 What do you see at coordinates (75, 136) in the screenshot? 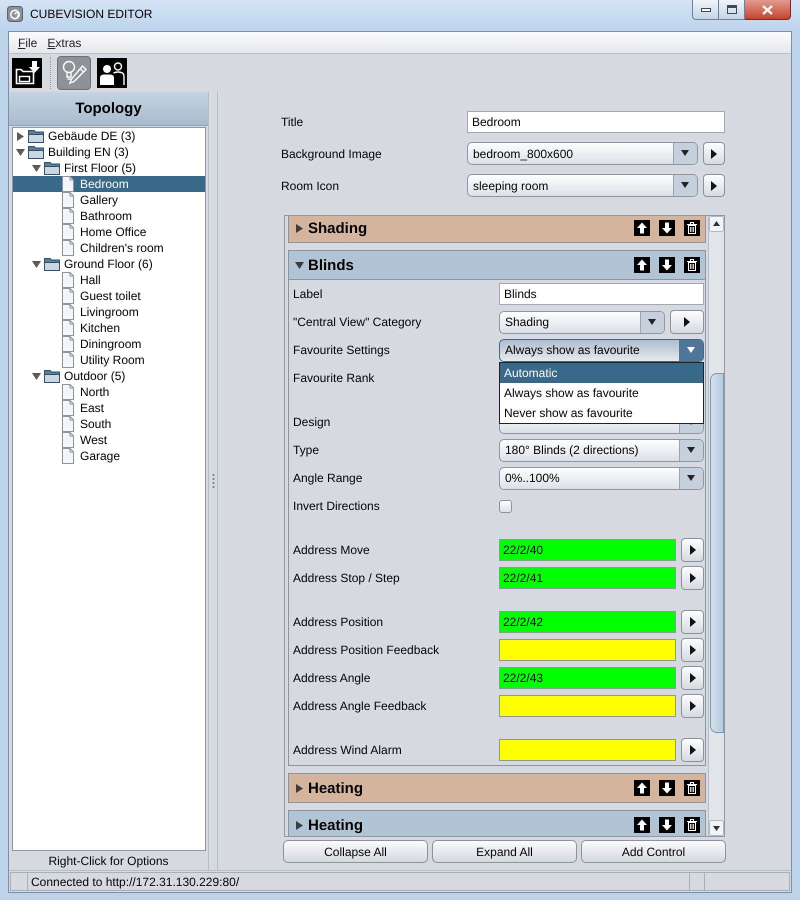
I see `tree-item: Gebäude DE (3)` at bounding box center [75, 136].